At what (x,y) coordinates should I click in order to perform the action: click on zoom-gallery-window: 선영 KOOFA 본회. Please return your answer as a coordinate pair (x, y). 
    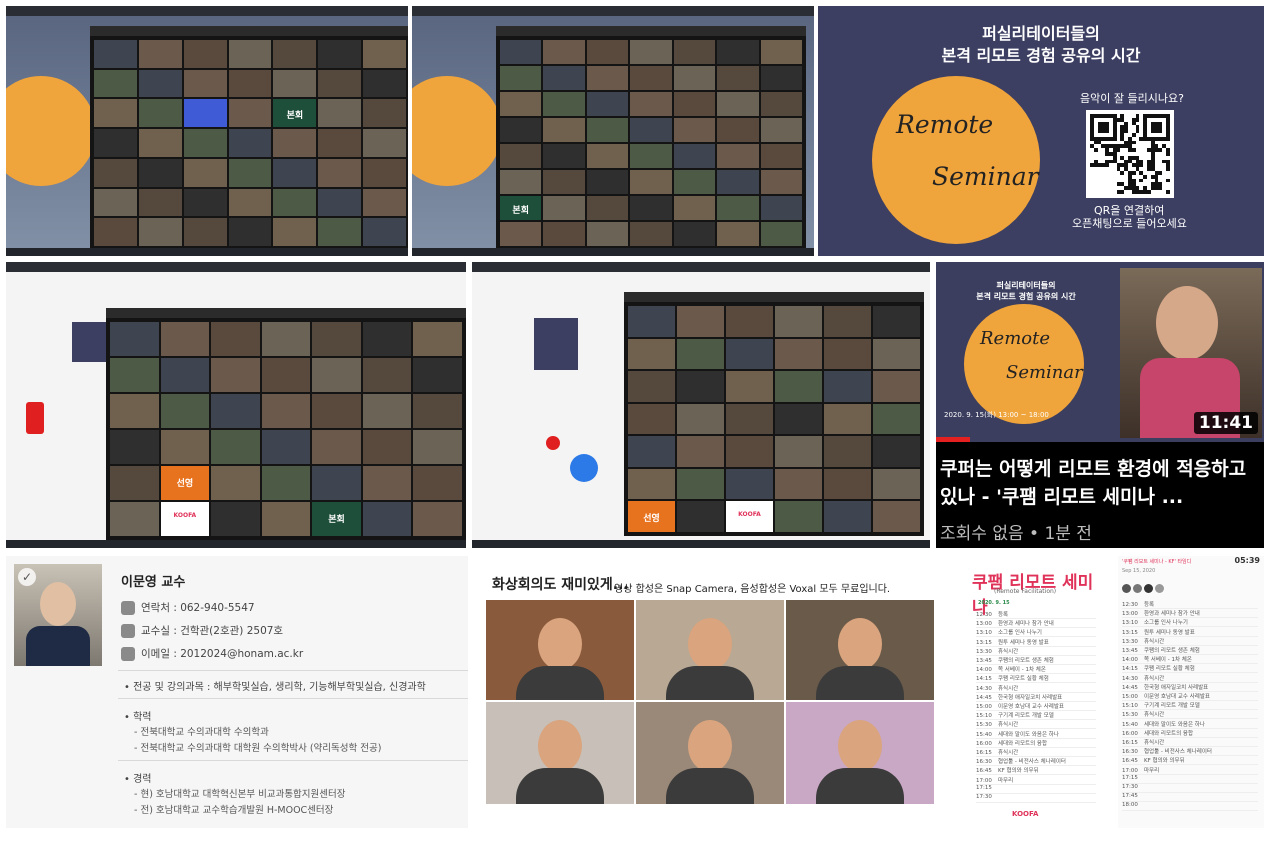
    Looking at the image, I should click on (286, 424).